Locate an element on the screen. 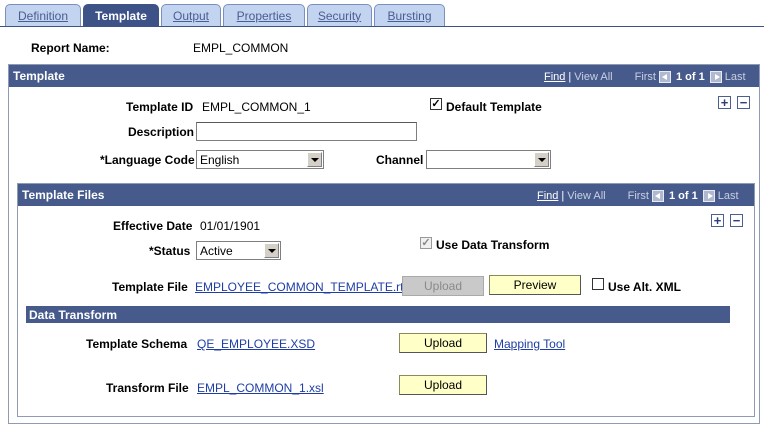 The width and height of the screenshot is (764, 429). status-value: Active is located at coordinates (216, 251).